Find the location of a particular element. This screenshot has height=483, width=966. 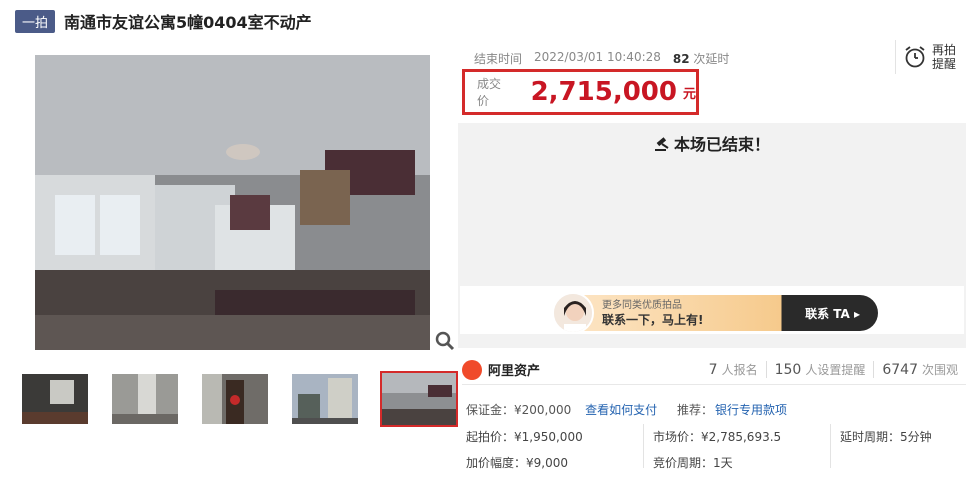

end-time-line: 结束时间 2022/03/01 10:40:28 82 次延时 is located at coordinates (601, 58).